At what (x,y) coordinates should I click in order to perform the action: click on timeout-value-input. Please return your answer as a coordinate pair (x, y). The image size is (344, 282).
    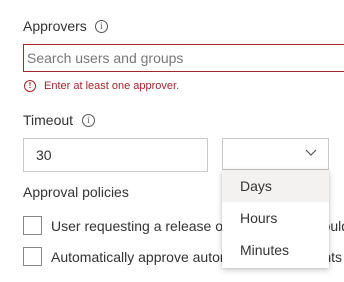
    Looking at the image, I should click on (115, 155).